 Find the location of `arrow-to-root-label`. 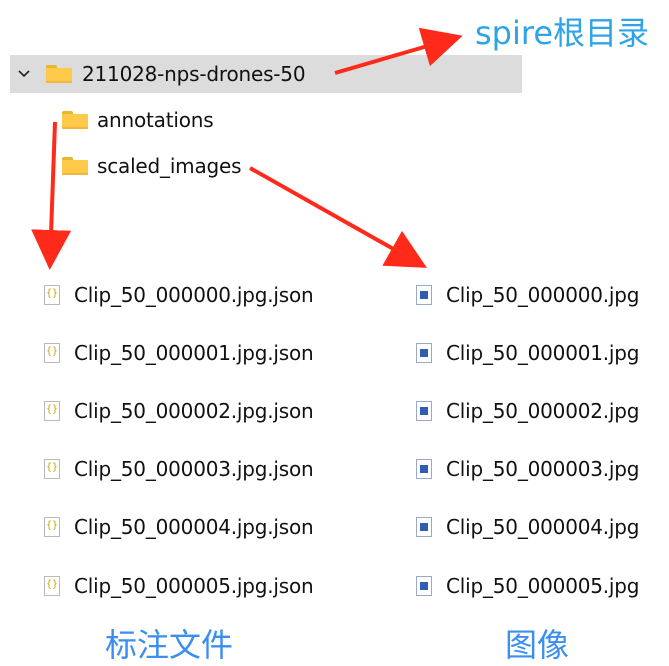

arrow-to-root-label is located at coordinates (398, 51).